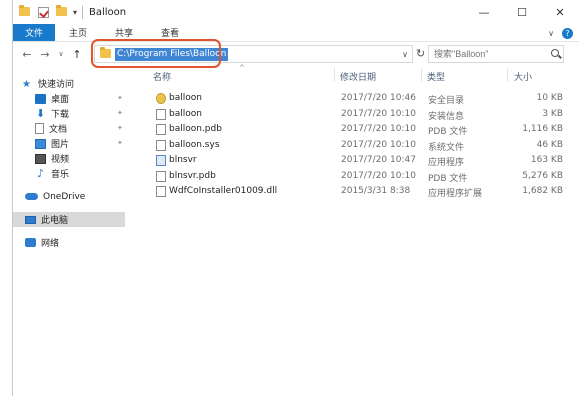 This screenshot has width=579, height=396. Describe the element at coordinates (490, 54) in the screenshot. I see `search-input` at that location.